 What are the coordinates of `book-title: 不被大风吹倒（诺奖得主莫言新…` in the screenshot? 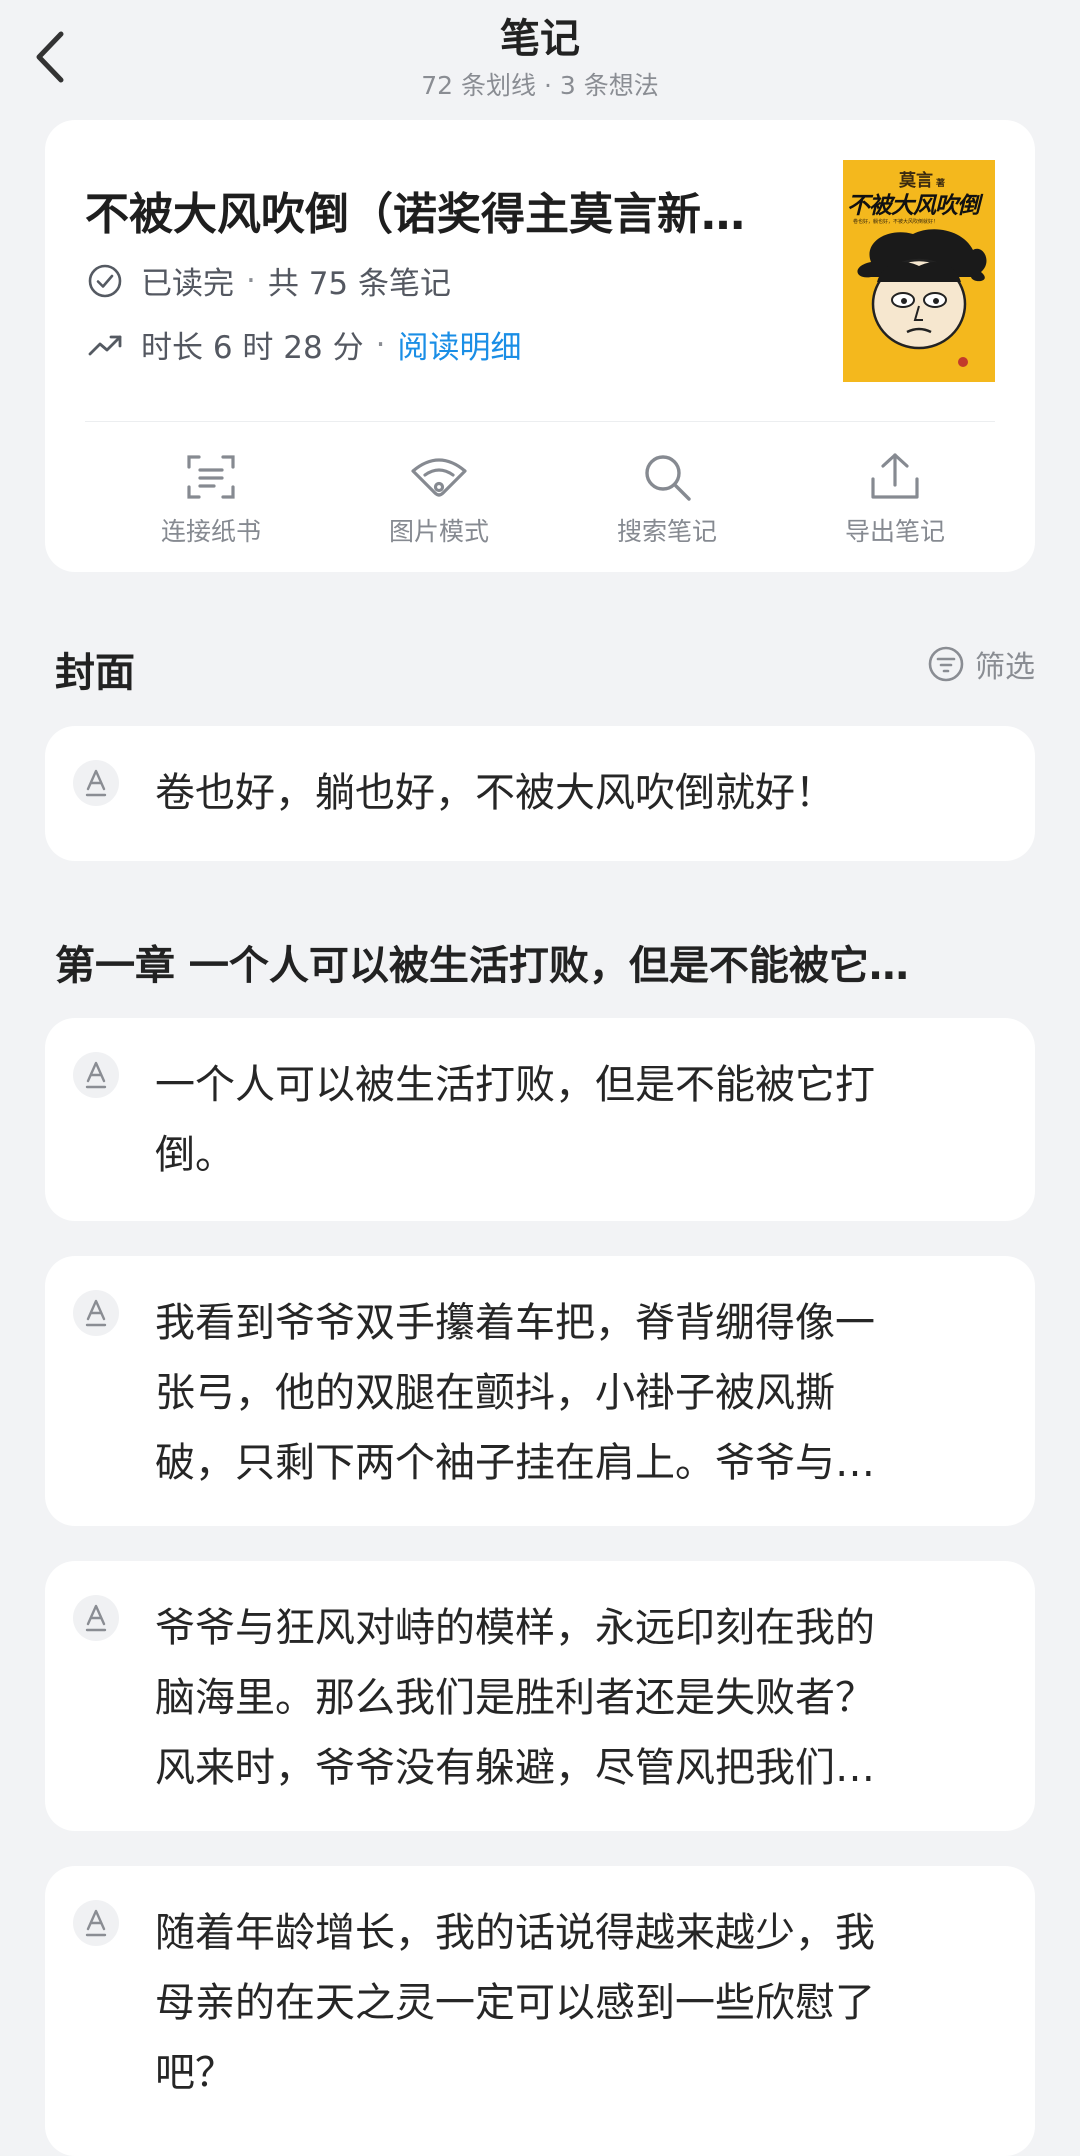 It's located at (445, 210).